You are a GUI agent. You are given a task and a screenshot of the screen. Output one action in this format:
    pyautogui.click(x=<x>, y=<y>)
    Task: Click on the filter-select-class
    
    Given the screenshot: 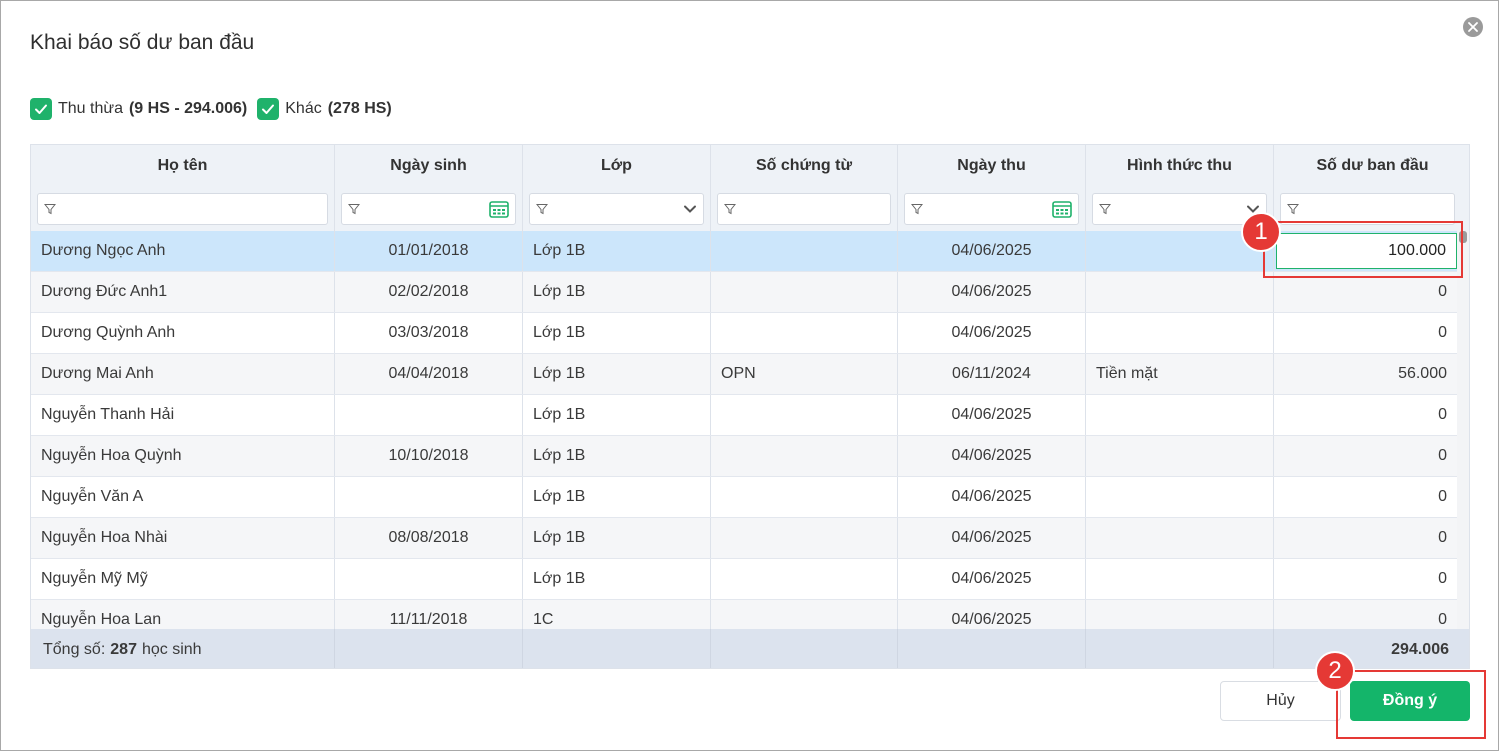 What is the action you would take?
    pyautogui.click(x=616, y=209)
    